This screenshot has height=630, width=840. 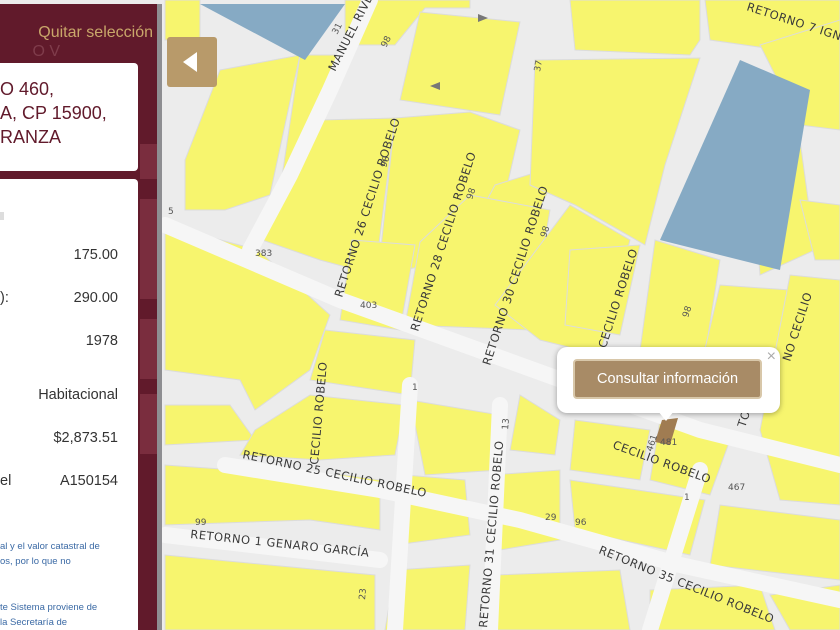 I want to click on map-popup: × Consultar información, so click(x=668, y=384).